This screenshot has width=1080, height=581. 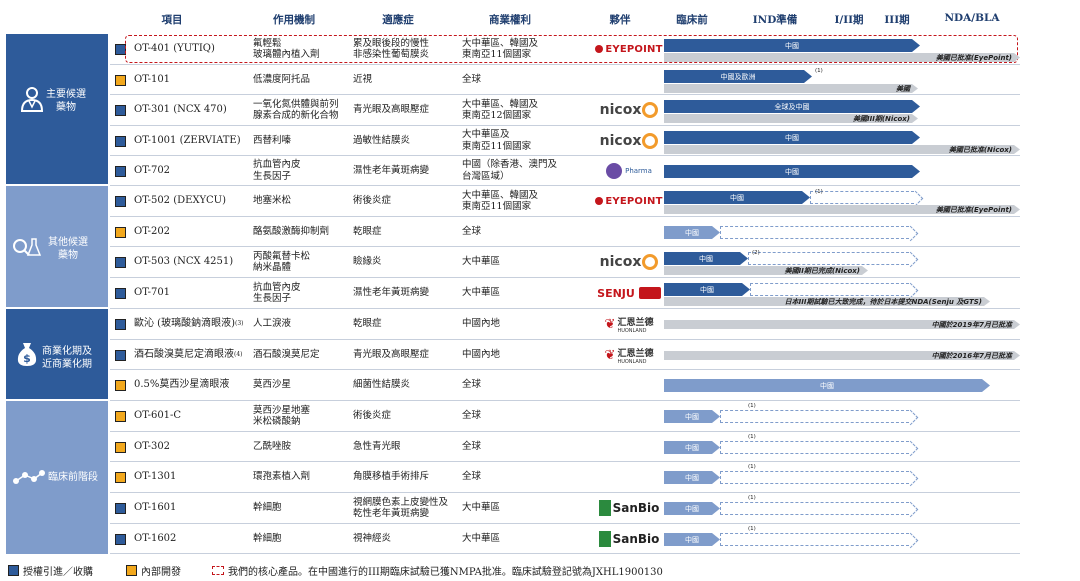 I want to click on reference-status-bar: 美國II期已完成(Nicox), so click(x=766, y=270).